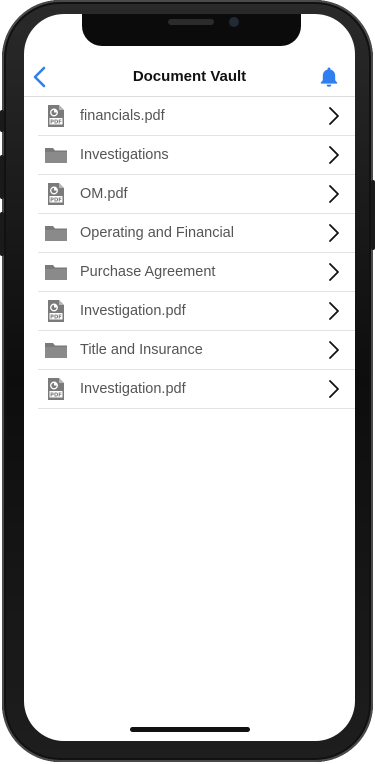  What do you see at coordinates (141, 350) in the screenshot?
I see `list-item-label: Title and Insurance` at bounding box center [141, 350].